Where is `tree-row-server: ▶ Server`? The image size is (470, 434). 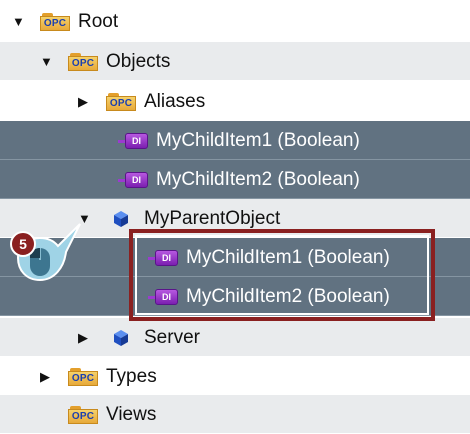
tree-row-server: ▶ Server is located at coordinates (235, 337).